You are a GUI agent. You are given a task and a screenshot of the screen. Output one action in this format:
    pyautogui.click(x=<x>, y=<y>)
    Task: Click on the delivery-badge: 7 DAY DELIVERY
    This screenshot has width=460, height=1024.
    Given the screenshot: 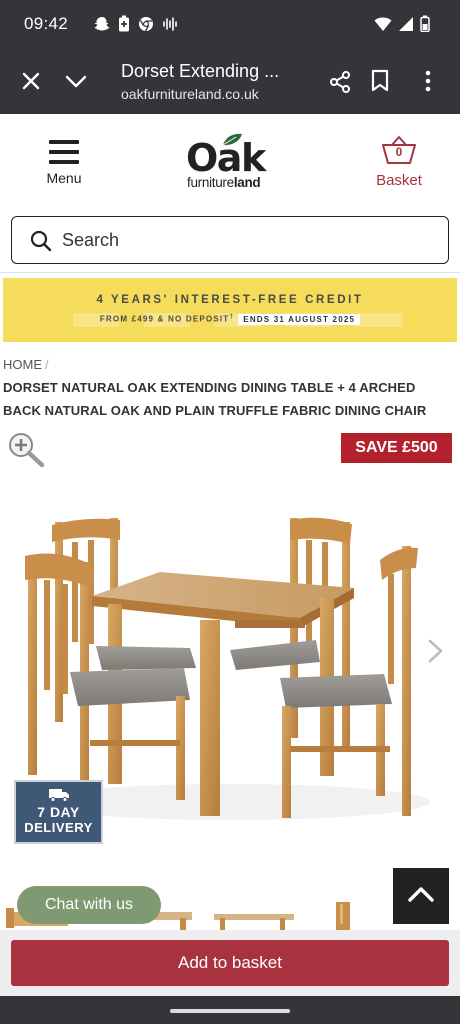 What is the action you would take?
    pyautogui.click(x=58, y=812)
    